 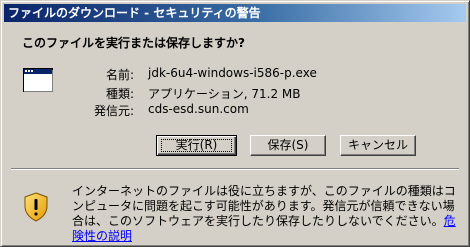 I want to click on file-type-label: 種類:, so click(x=119, y=94).